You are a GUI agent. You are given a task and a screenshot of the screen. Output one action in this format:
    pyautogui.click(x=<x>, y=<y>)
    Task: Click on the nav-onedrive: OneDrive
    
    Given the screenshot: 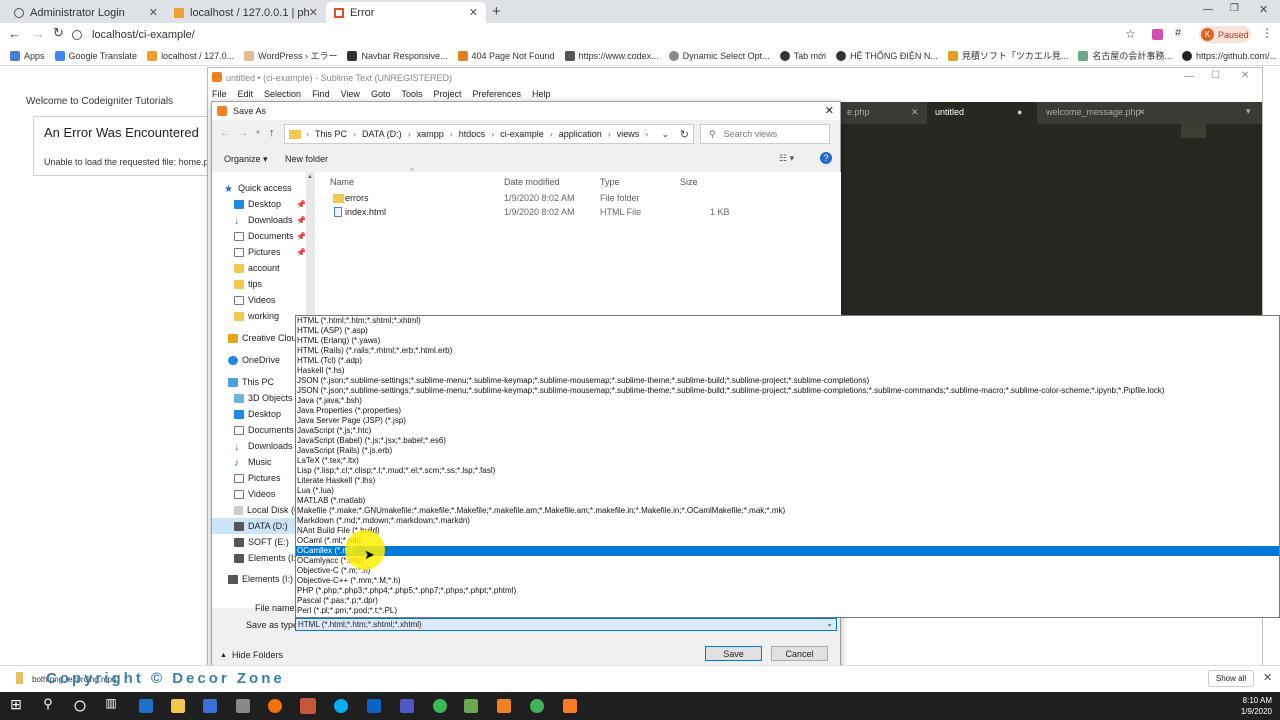 What is the action you would take?
    pyautogui.click(x=259, y=360)
    